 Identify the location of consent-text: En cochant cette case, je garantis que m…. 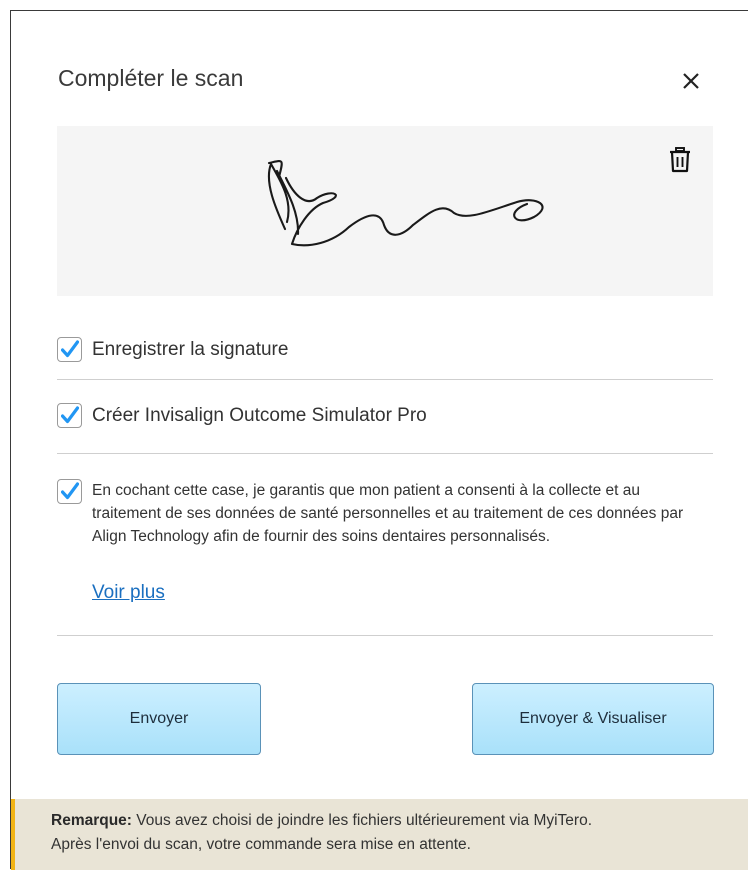
(388, 513).